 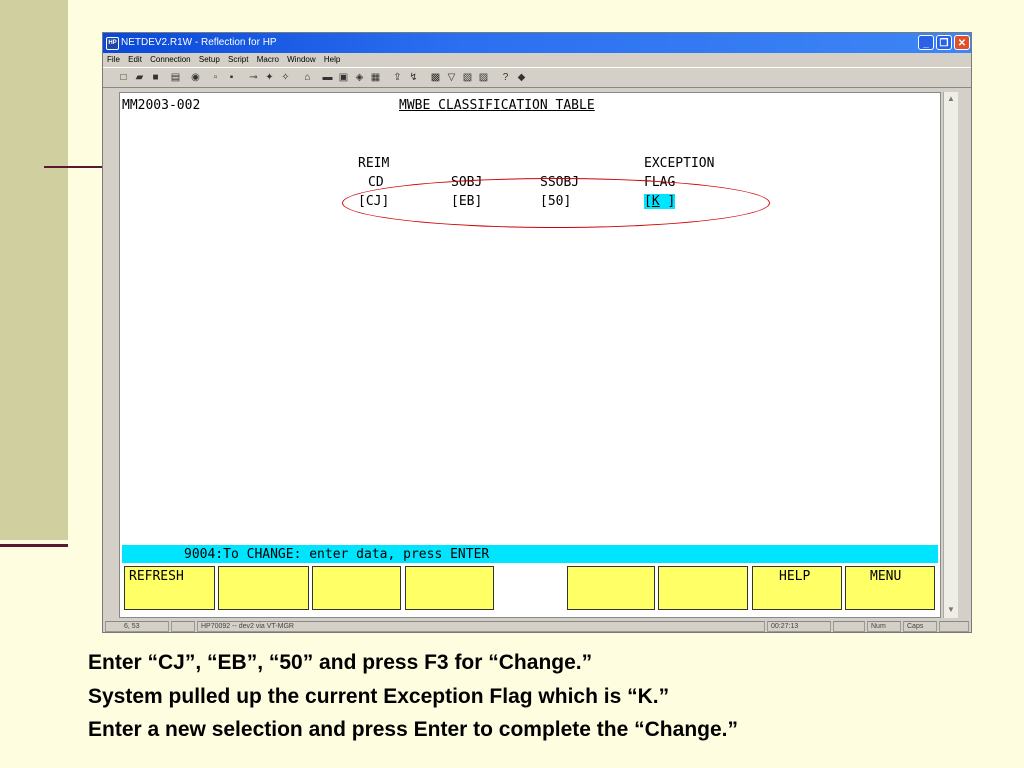 I want to click on menu-script: Script, so click(x=238, y=59).